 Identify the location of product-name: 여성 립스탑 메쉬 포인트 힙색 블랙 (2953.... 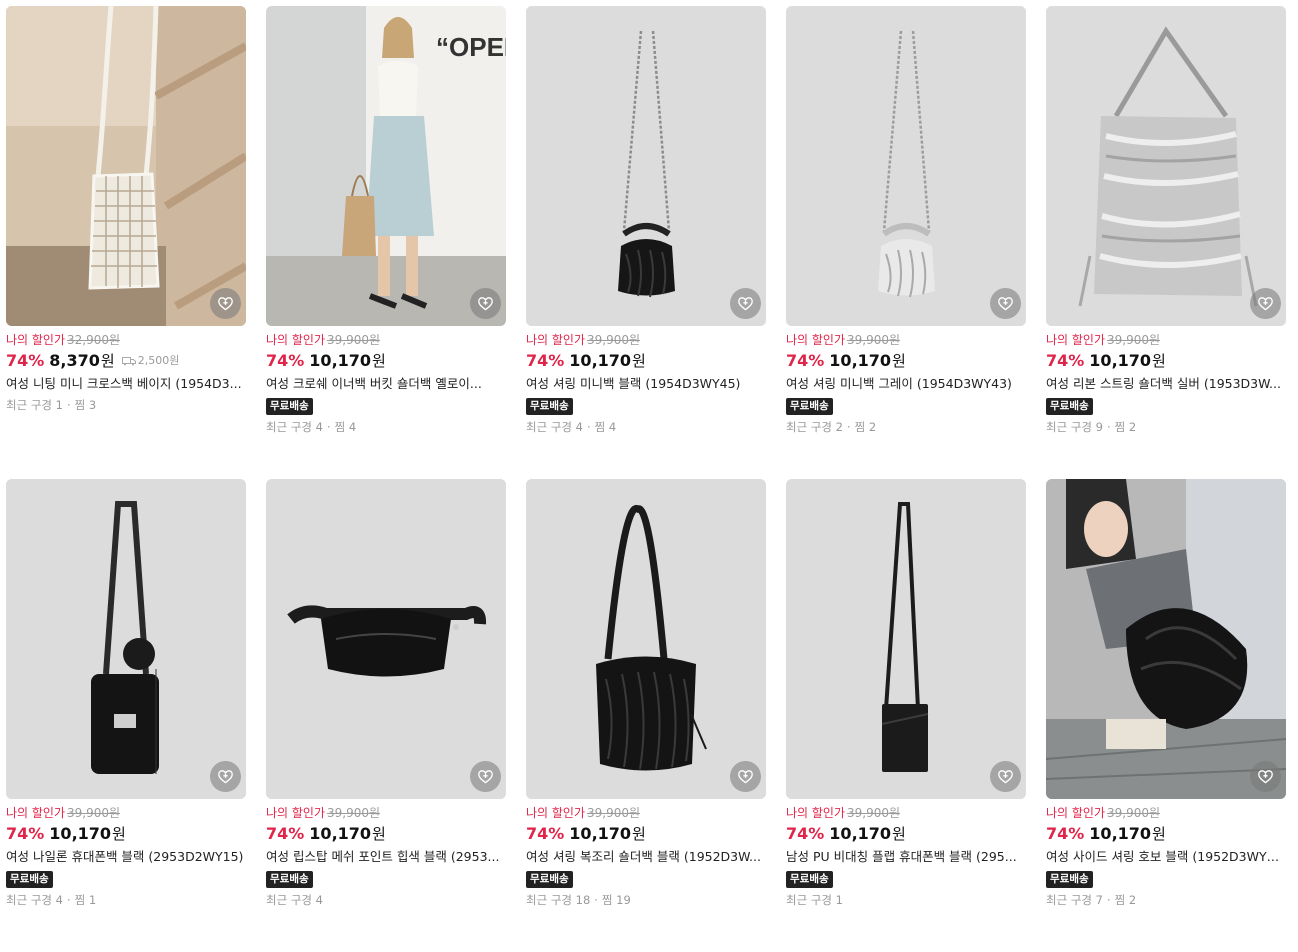
(386, 857).